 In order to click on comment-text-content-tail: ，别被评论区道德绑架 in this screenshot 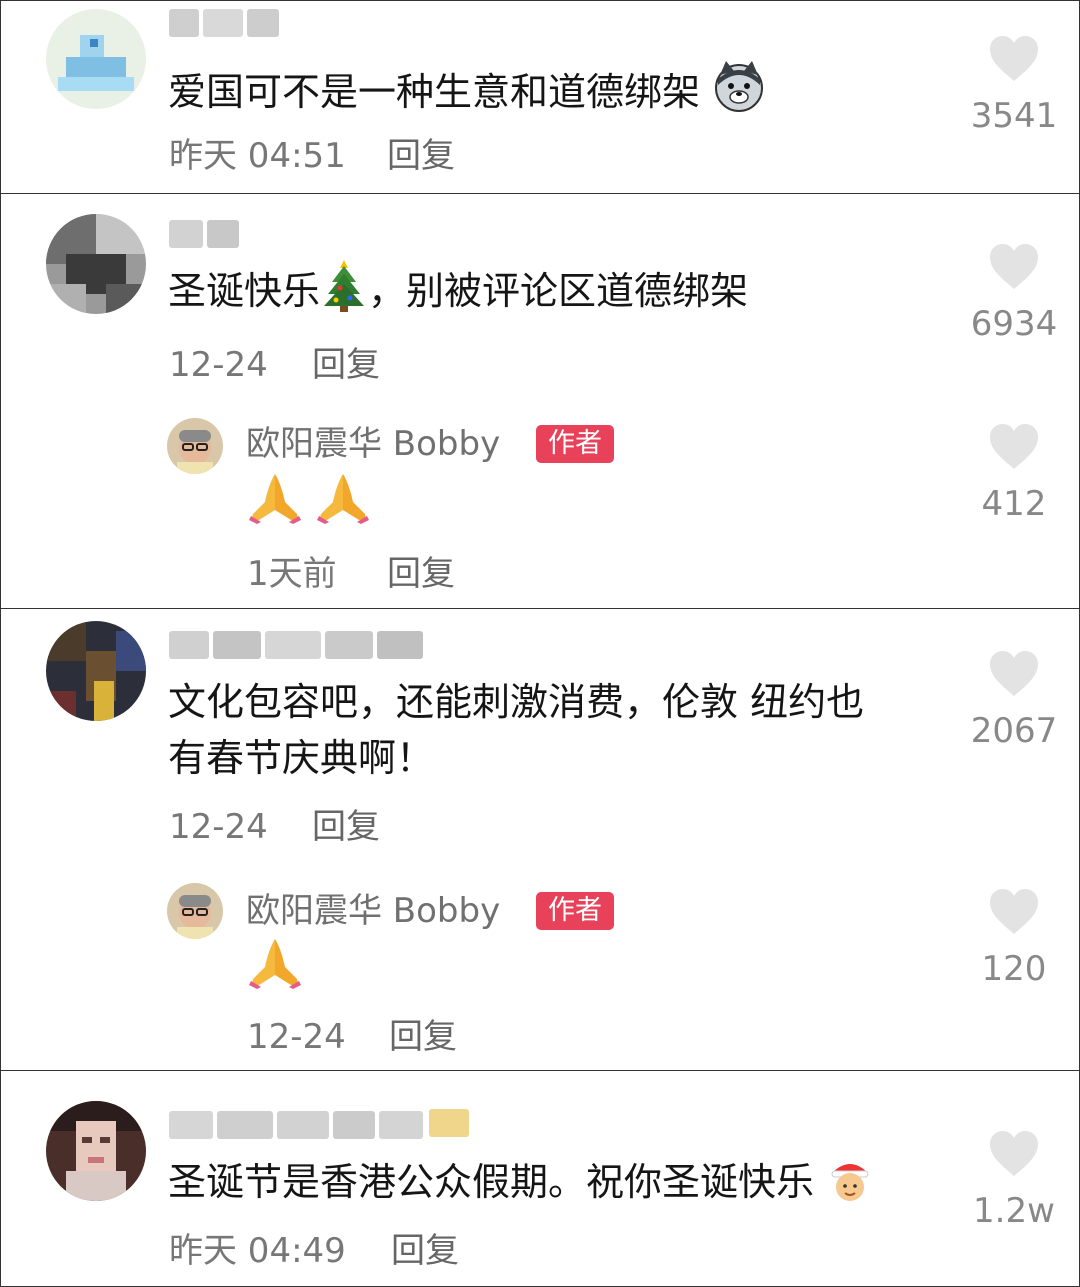, I will do `click(558, 291)`.